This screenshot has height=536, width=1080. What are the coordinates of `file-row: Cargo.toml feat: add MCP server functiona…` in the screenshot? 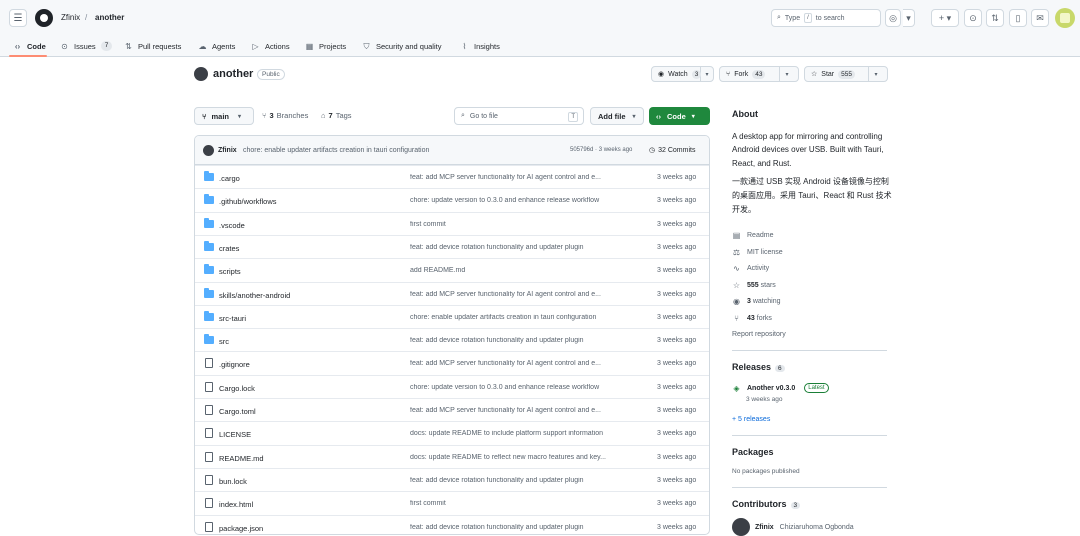 It's located at (452, 409).